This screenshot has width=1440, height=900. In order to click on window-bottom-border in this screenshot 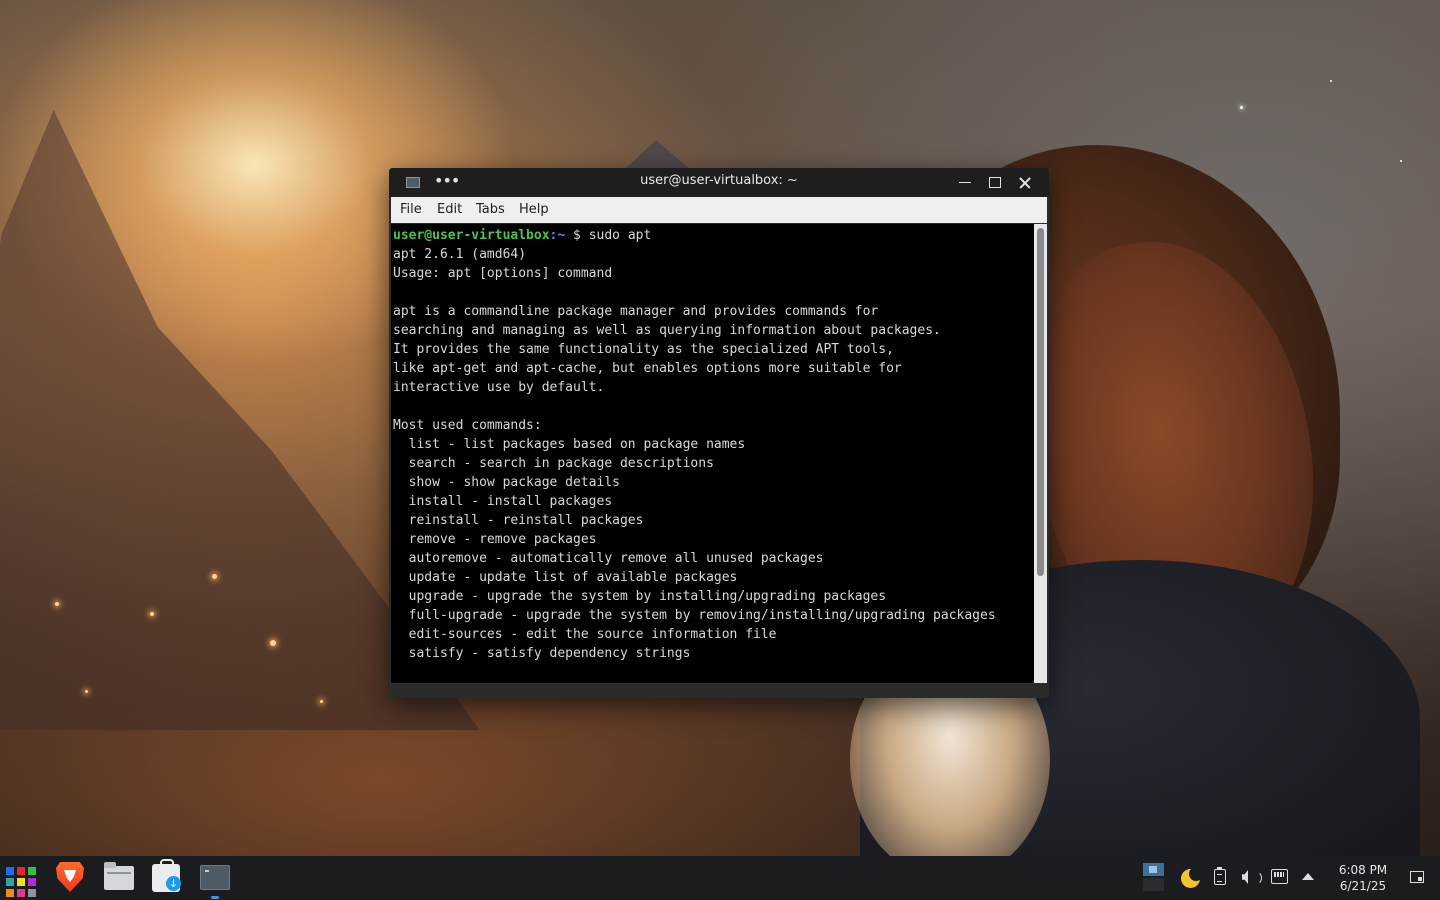, I will do `click(719, 690)`.